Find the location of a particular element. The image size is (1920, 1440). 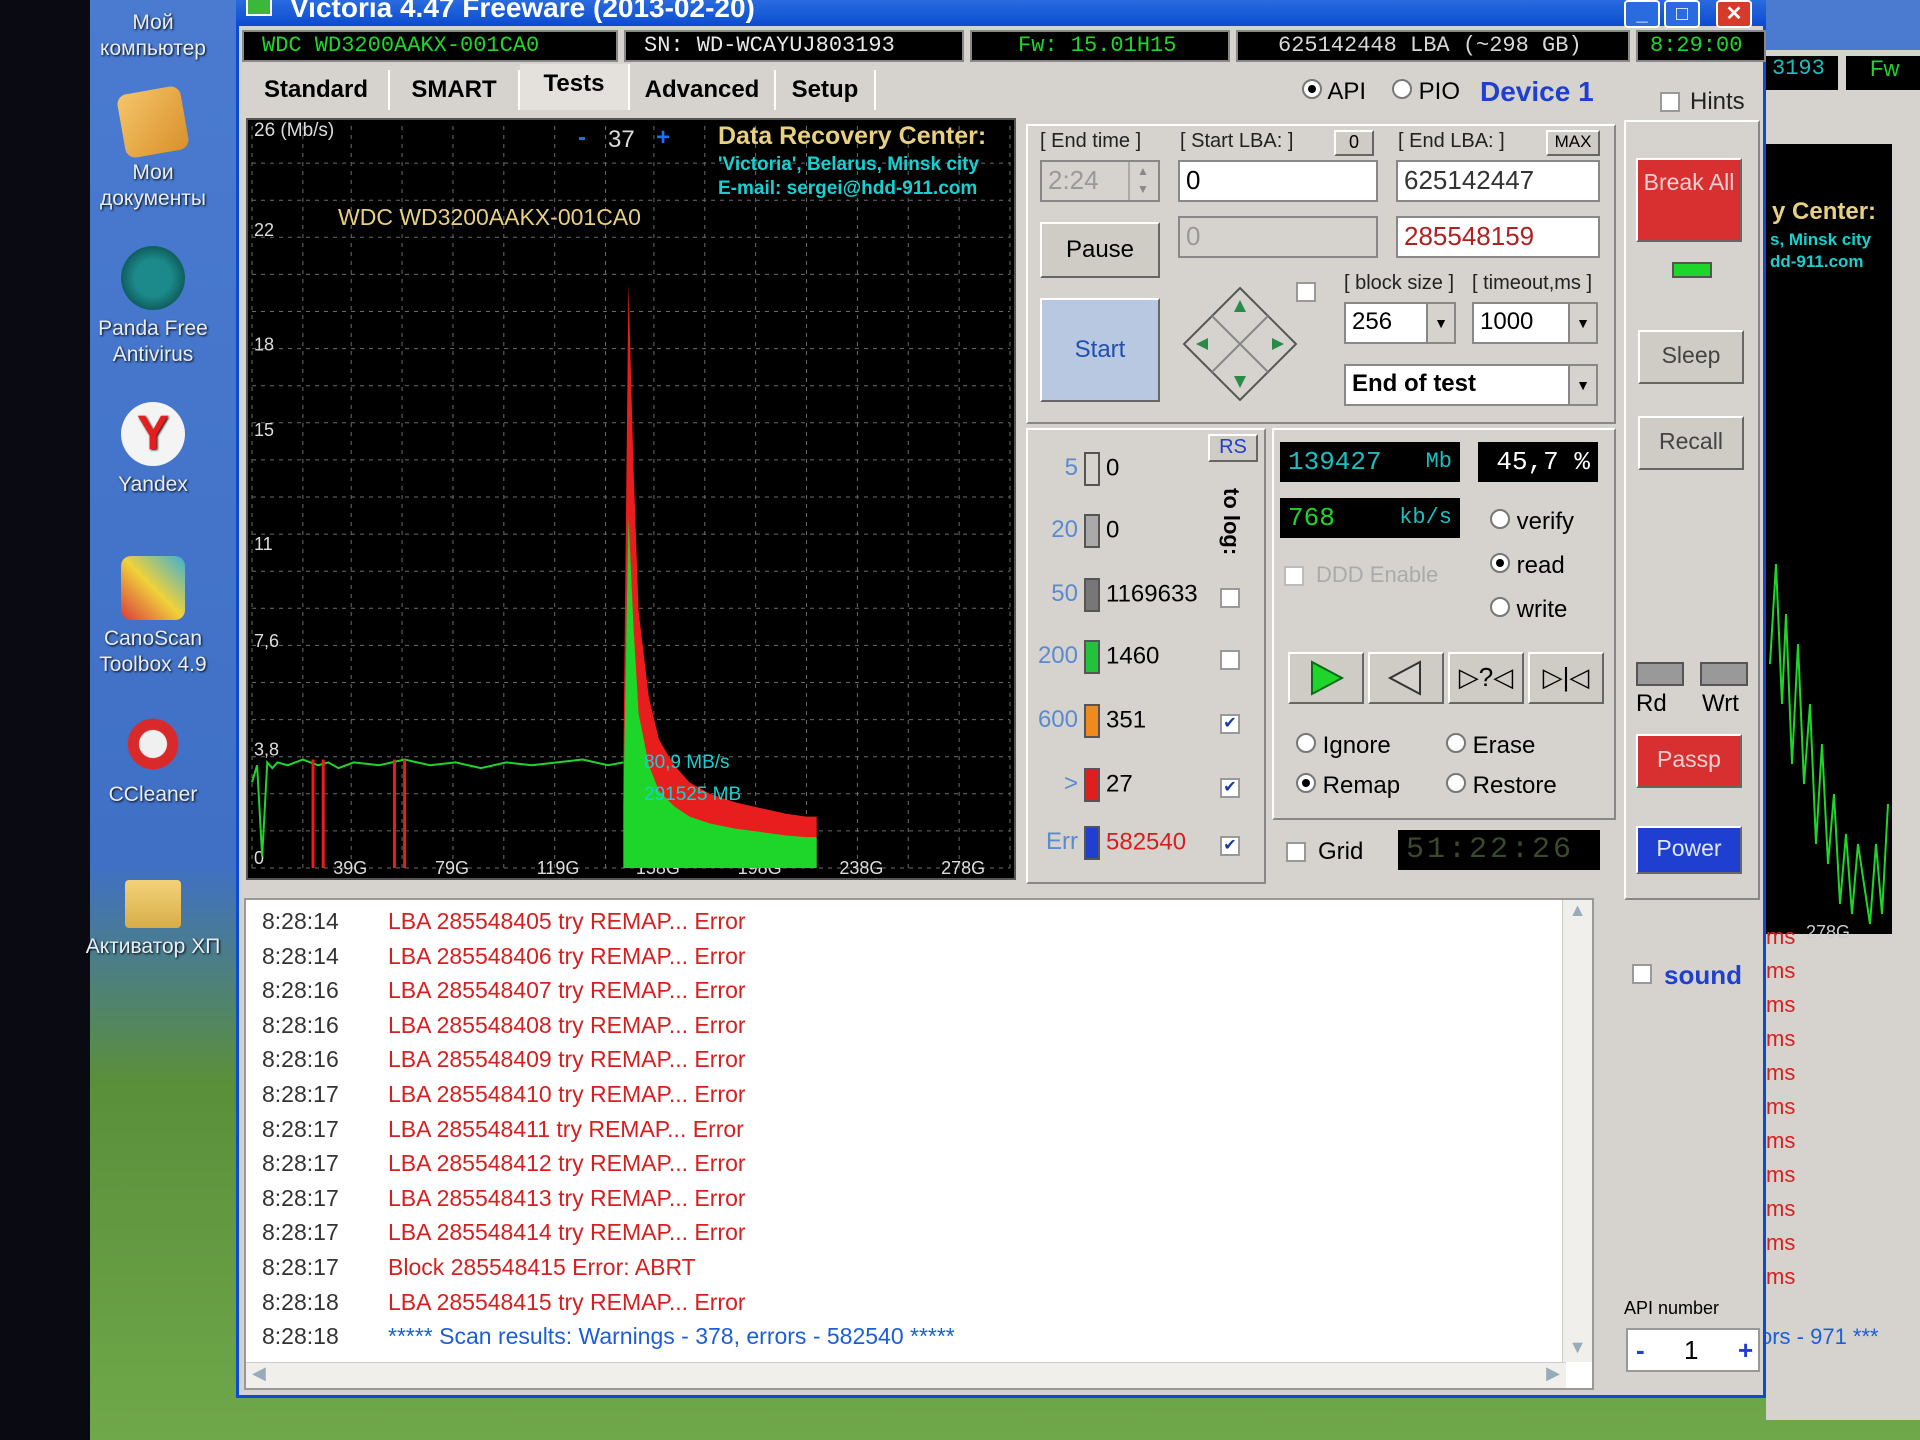

api-number-minus-button: - is located at coordinates (1640, 1350).